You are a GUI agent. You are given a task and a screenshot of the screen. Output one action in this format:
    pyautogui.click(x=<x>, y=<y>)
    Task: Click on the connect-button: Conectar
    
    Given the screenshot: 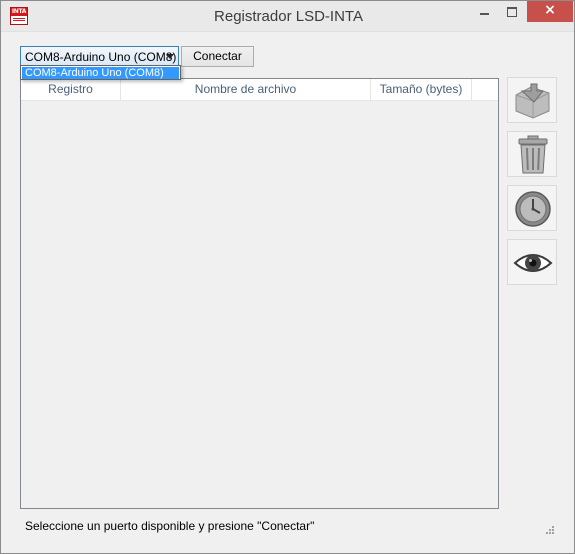 What is the action you would take?
    pyautogui.click(x=217, y=56)
    